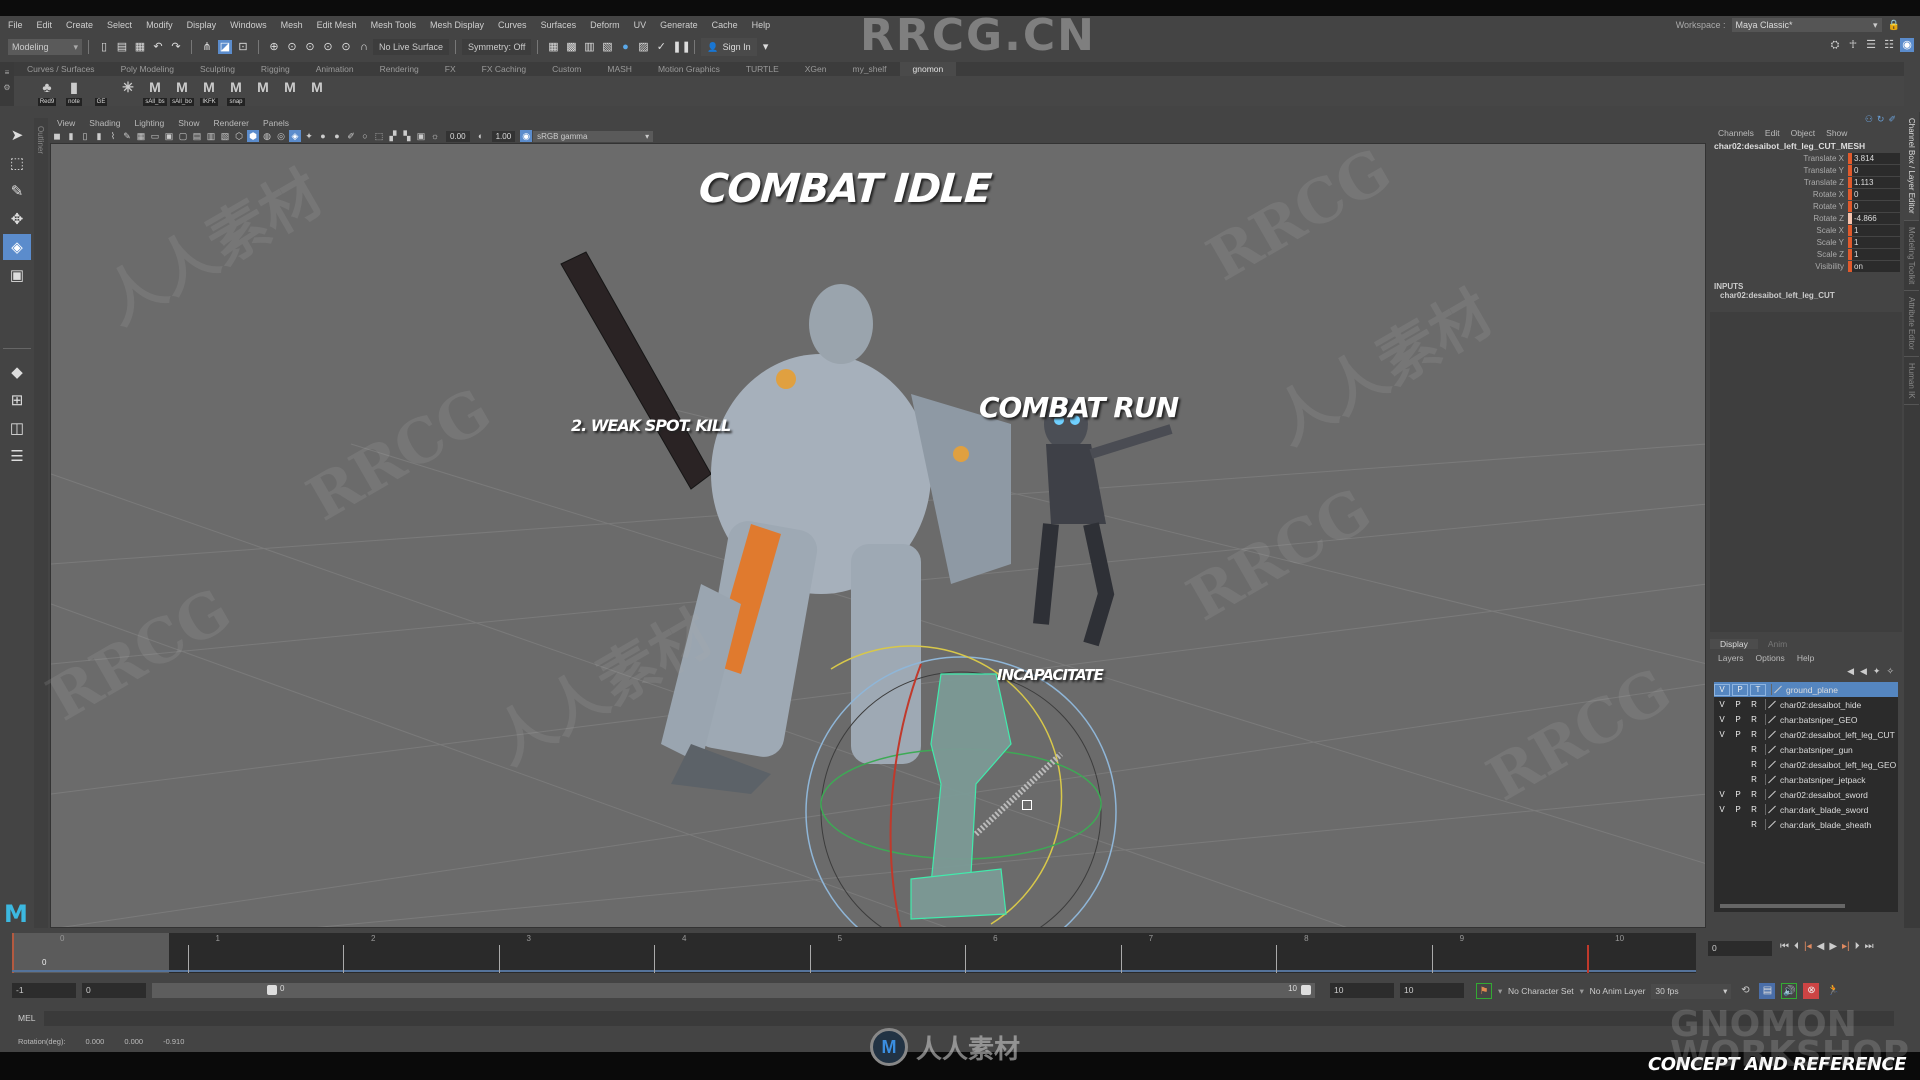 The width and height of the screenshot is (1920, 1080). What do you see at coordinates (1907, 45) in the screenshot?
I see `channel-box-icon: ◉` at bounding box center [1907, 45].